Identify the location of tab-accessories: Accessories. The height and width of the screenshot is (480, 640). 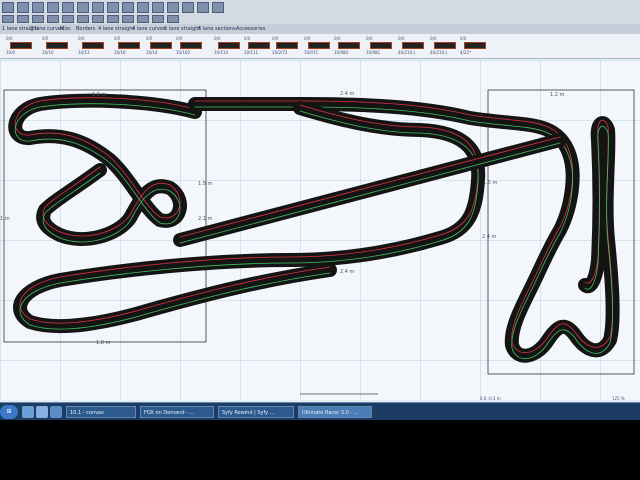
(250, 29).